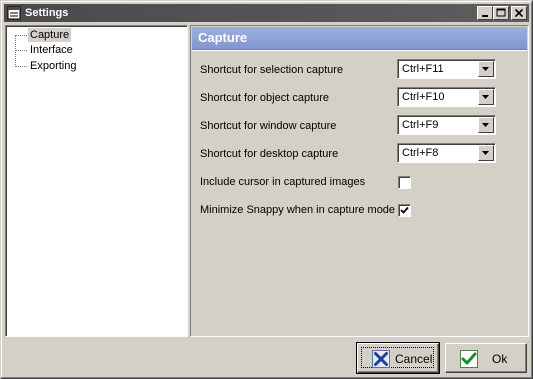 This screenshot has width=533, height=379. I want to click on tree-connector, so click(15, 51).